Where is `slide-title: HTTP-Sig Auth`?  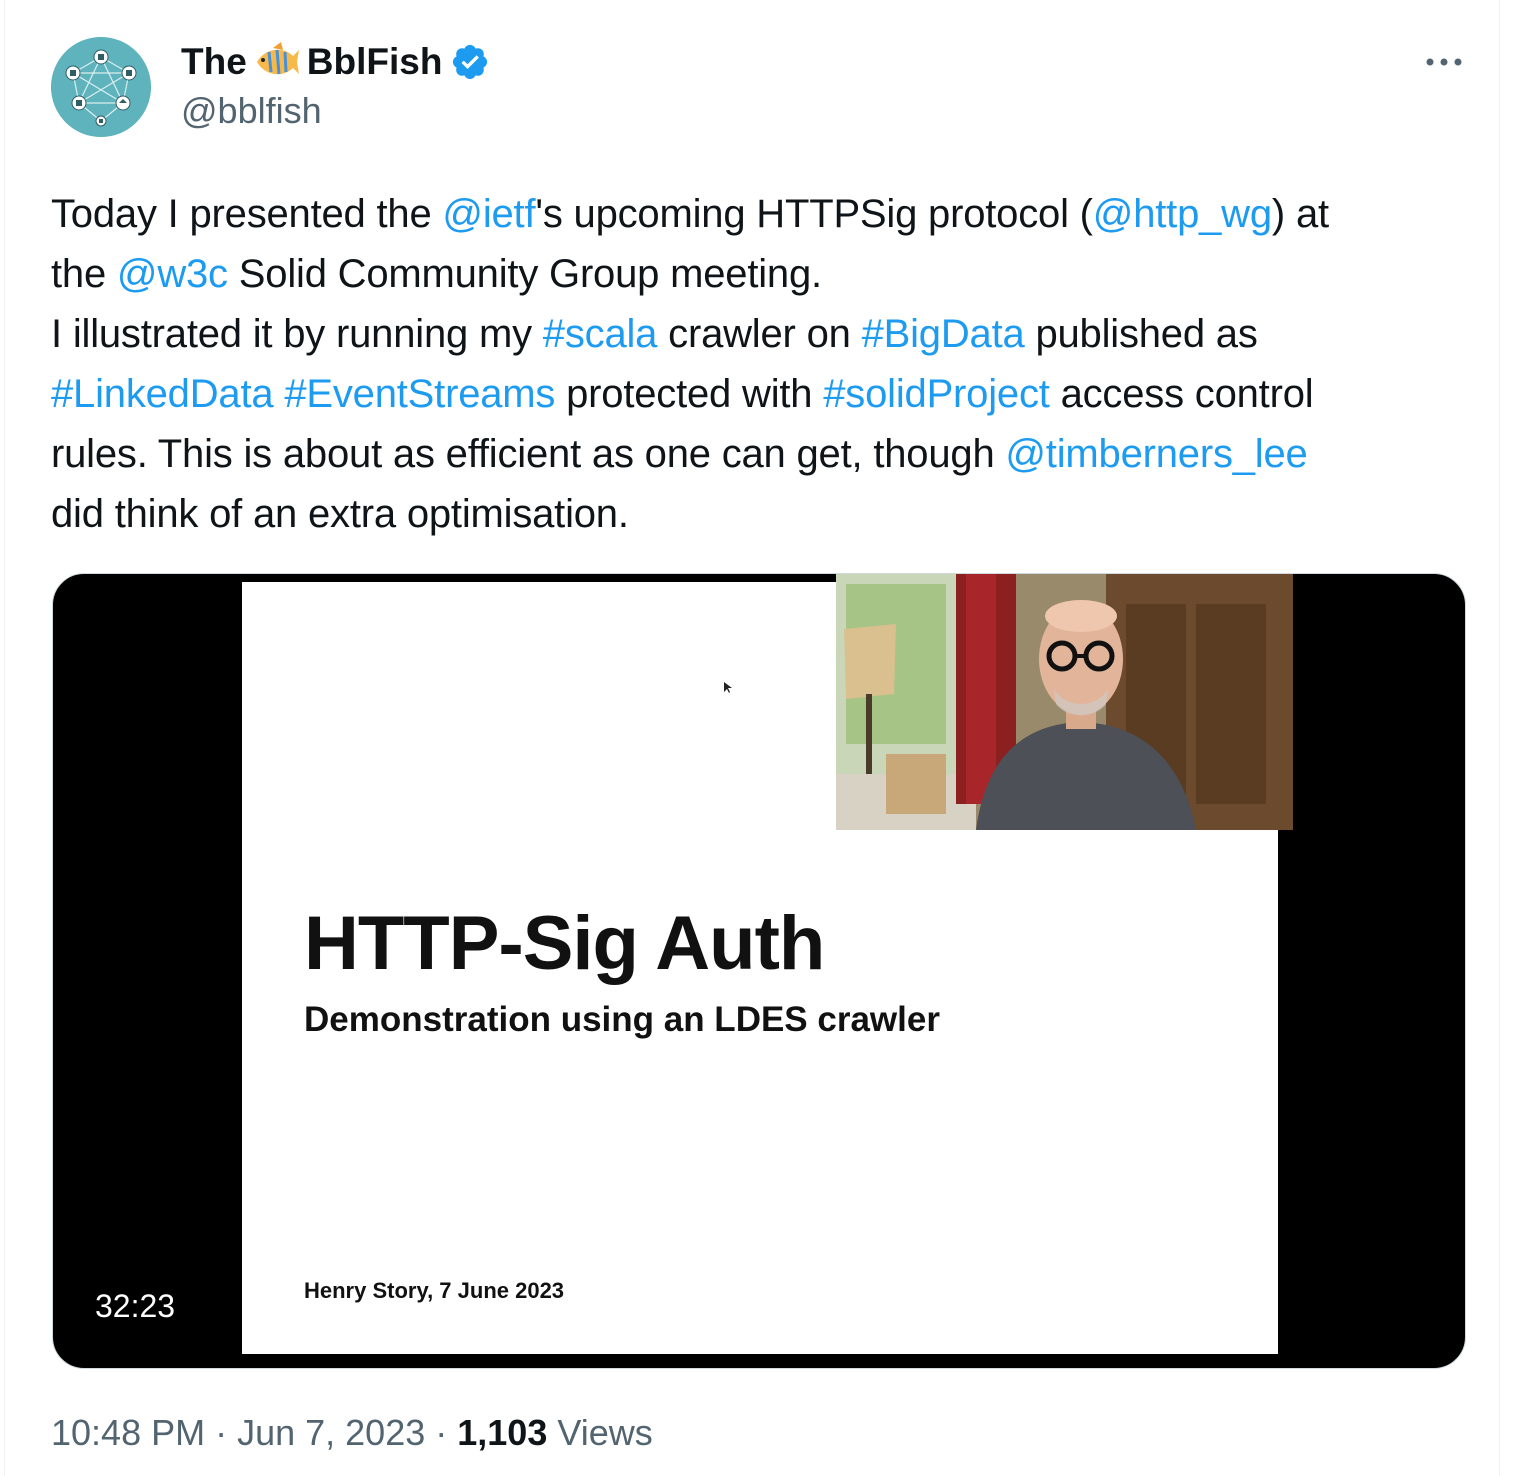 slide-title: HTTP-Sig Auth is located at coordinates (564, 943).